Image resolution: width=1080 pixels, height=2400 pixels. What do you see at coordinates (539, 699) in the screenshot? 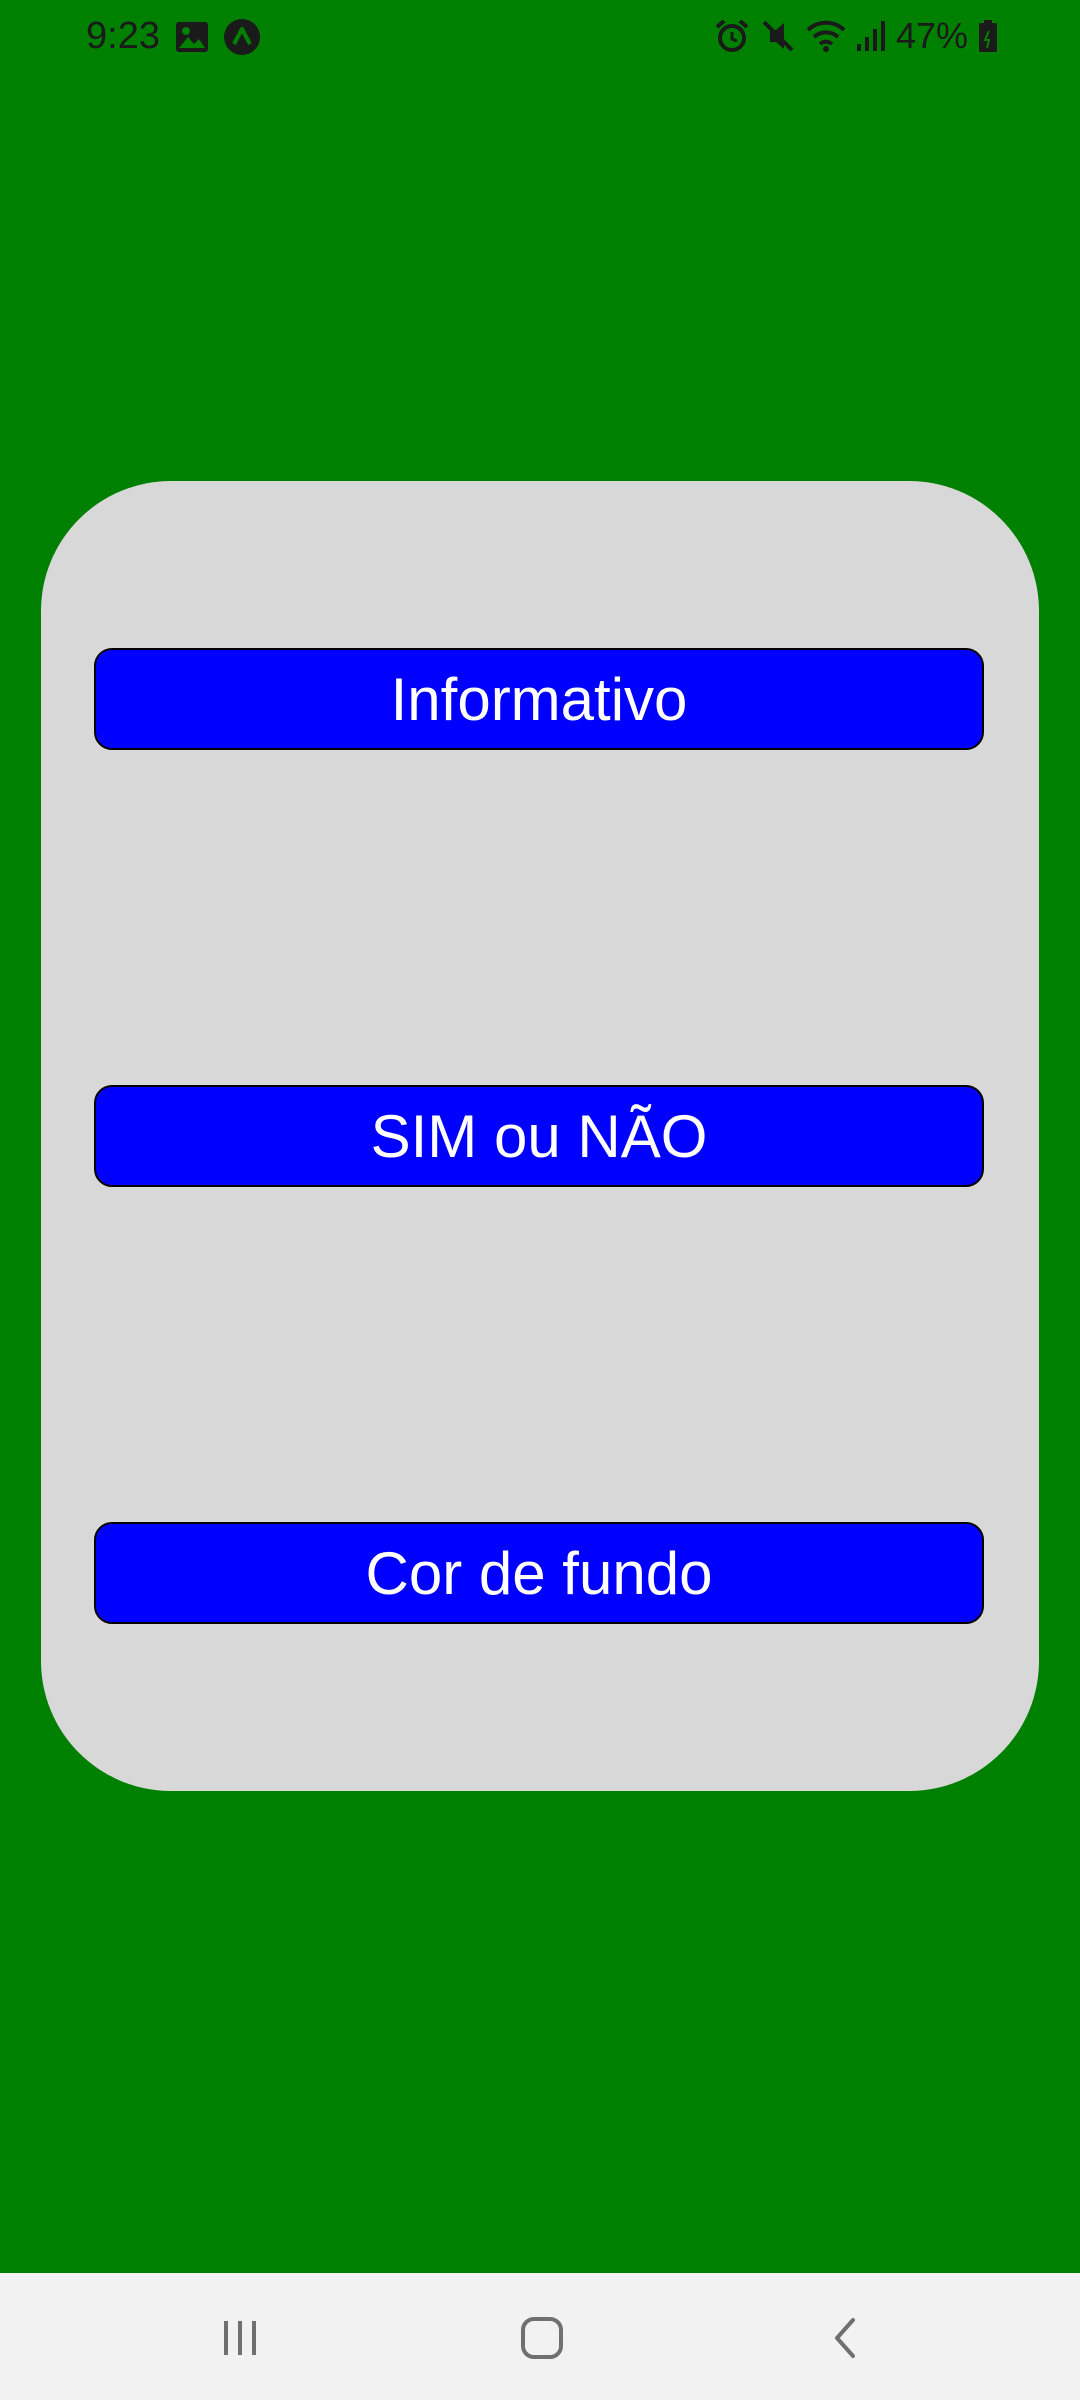
I see `informativo-button: Informativo` at bounding box center [539, 699].